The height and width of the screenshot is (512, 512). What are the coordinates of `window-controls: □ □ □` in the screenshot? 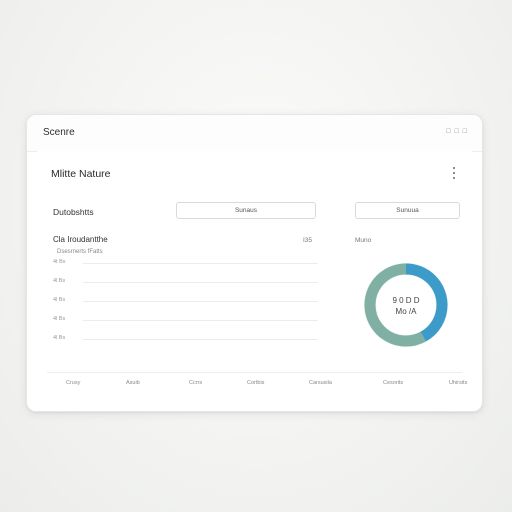 It's located at (457, 131).